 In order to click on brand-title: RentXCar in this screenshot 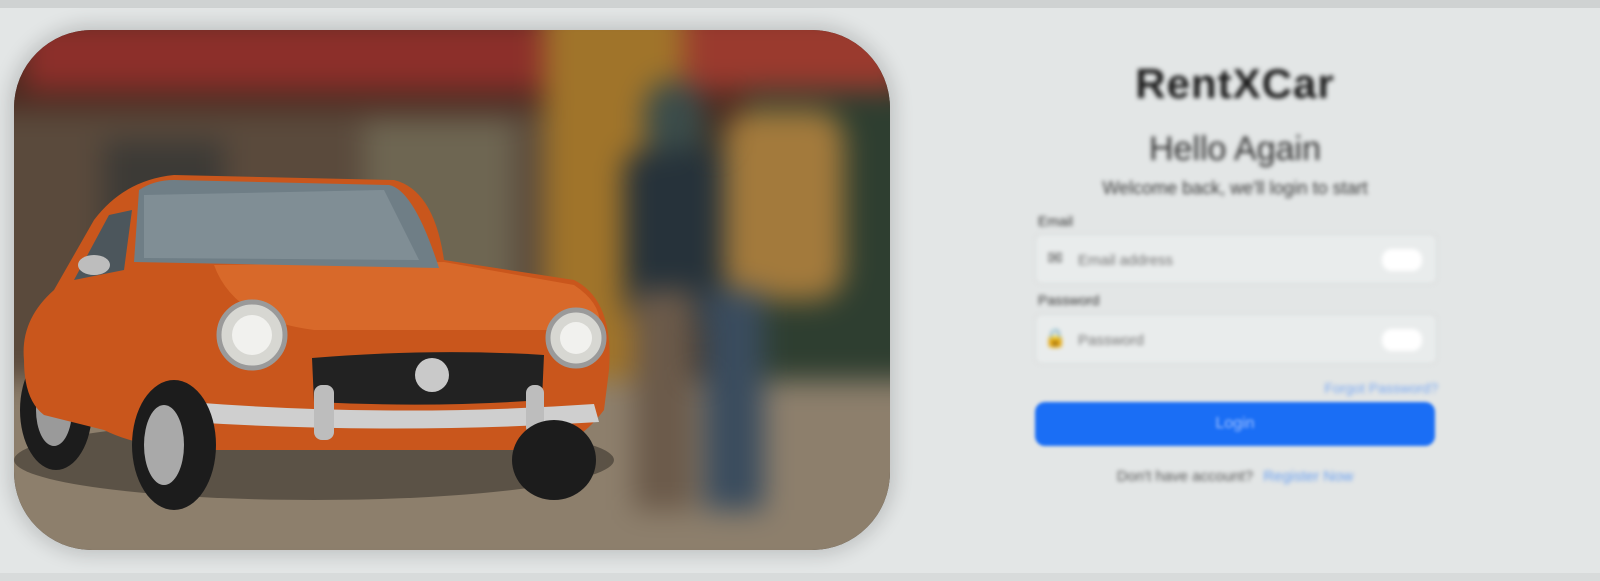, I will do `click(1235, 83)`.